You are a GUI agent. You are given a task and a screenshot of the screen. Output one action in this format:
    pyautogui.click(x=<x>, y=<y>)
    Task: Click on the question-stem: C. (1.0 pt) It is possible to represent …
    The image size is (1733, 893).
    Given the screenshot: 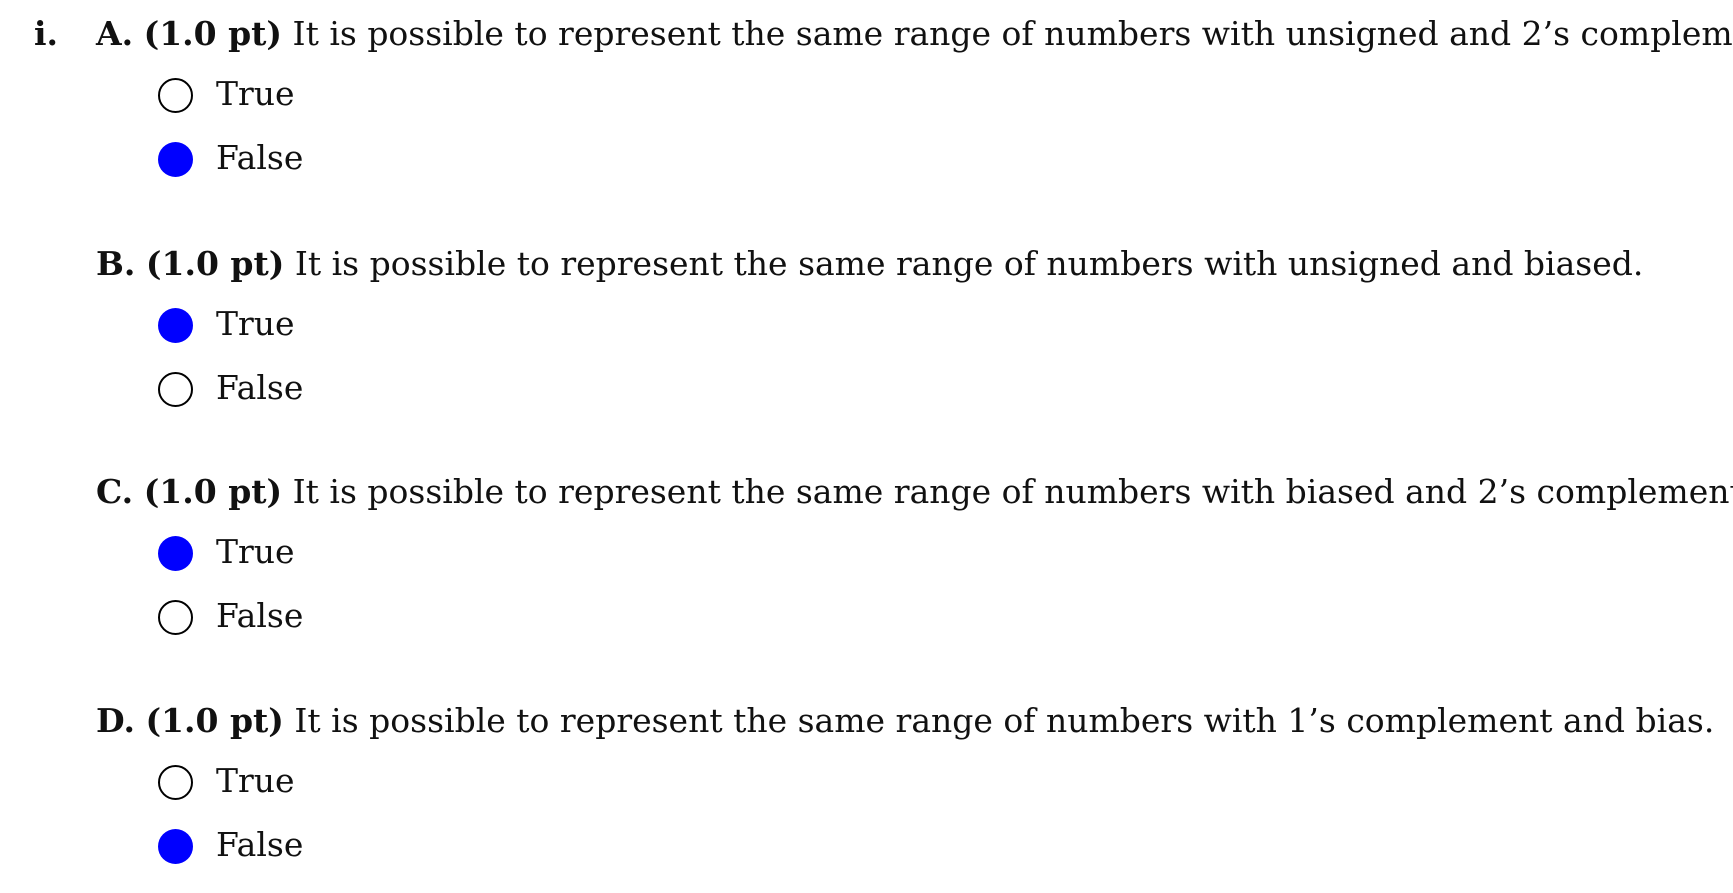 What is the action you would take?
    pyautogui.click(x=914, y=492)
    